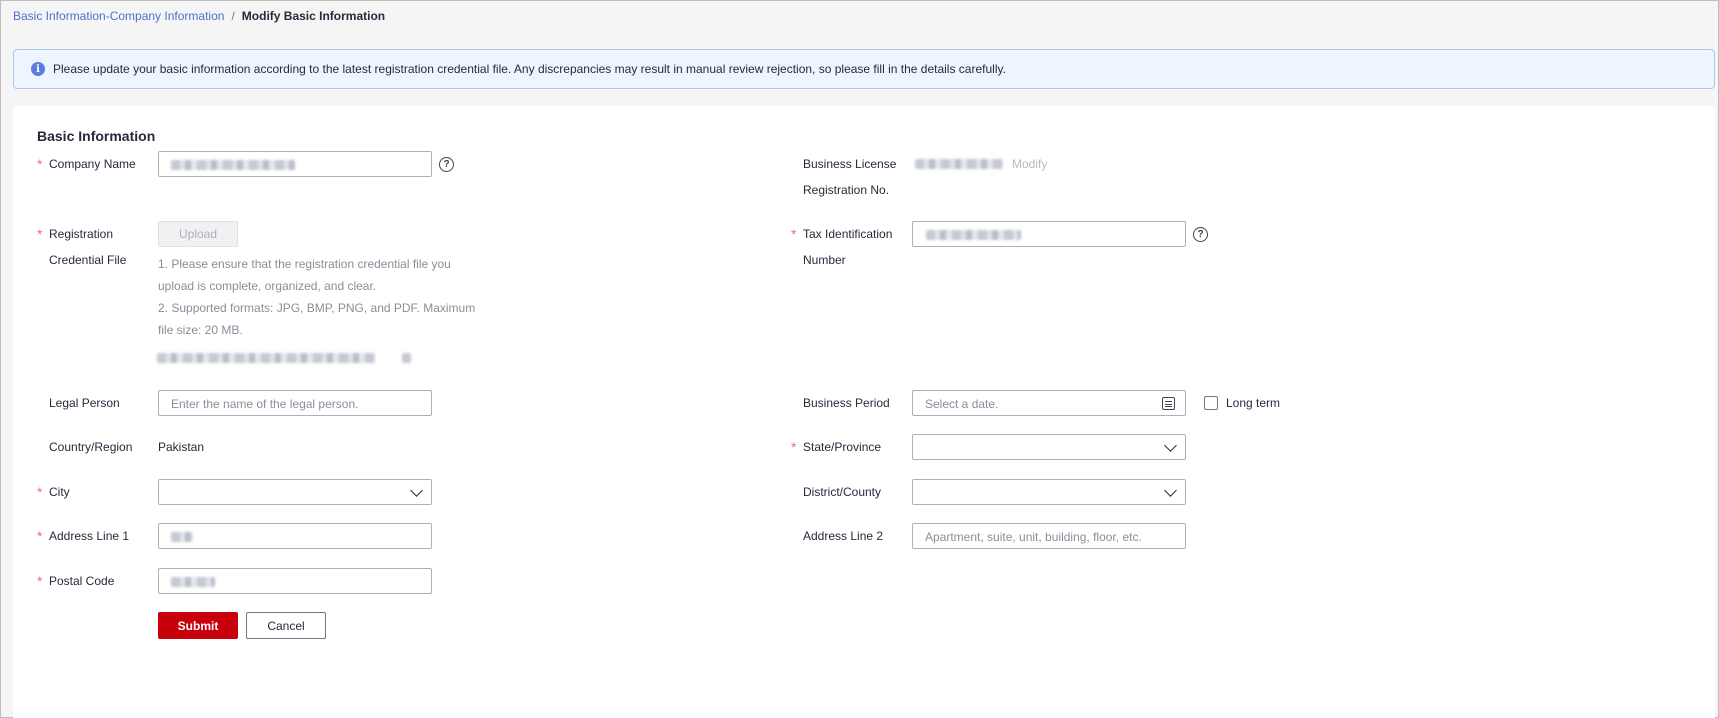 This screenshot has width=1719, height=718. Describe the element at coordinates (1200, 234) in the screenshot. I see `tax-id-help-icon: ?` at that location.